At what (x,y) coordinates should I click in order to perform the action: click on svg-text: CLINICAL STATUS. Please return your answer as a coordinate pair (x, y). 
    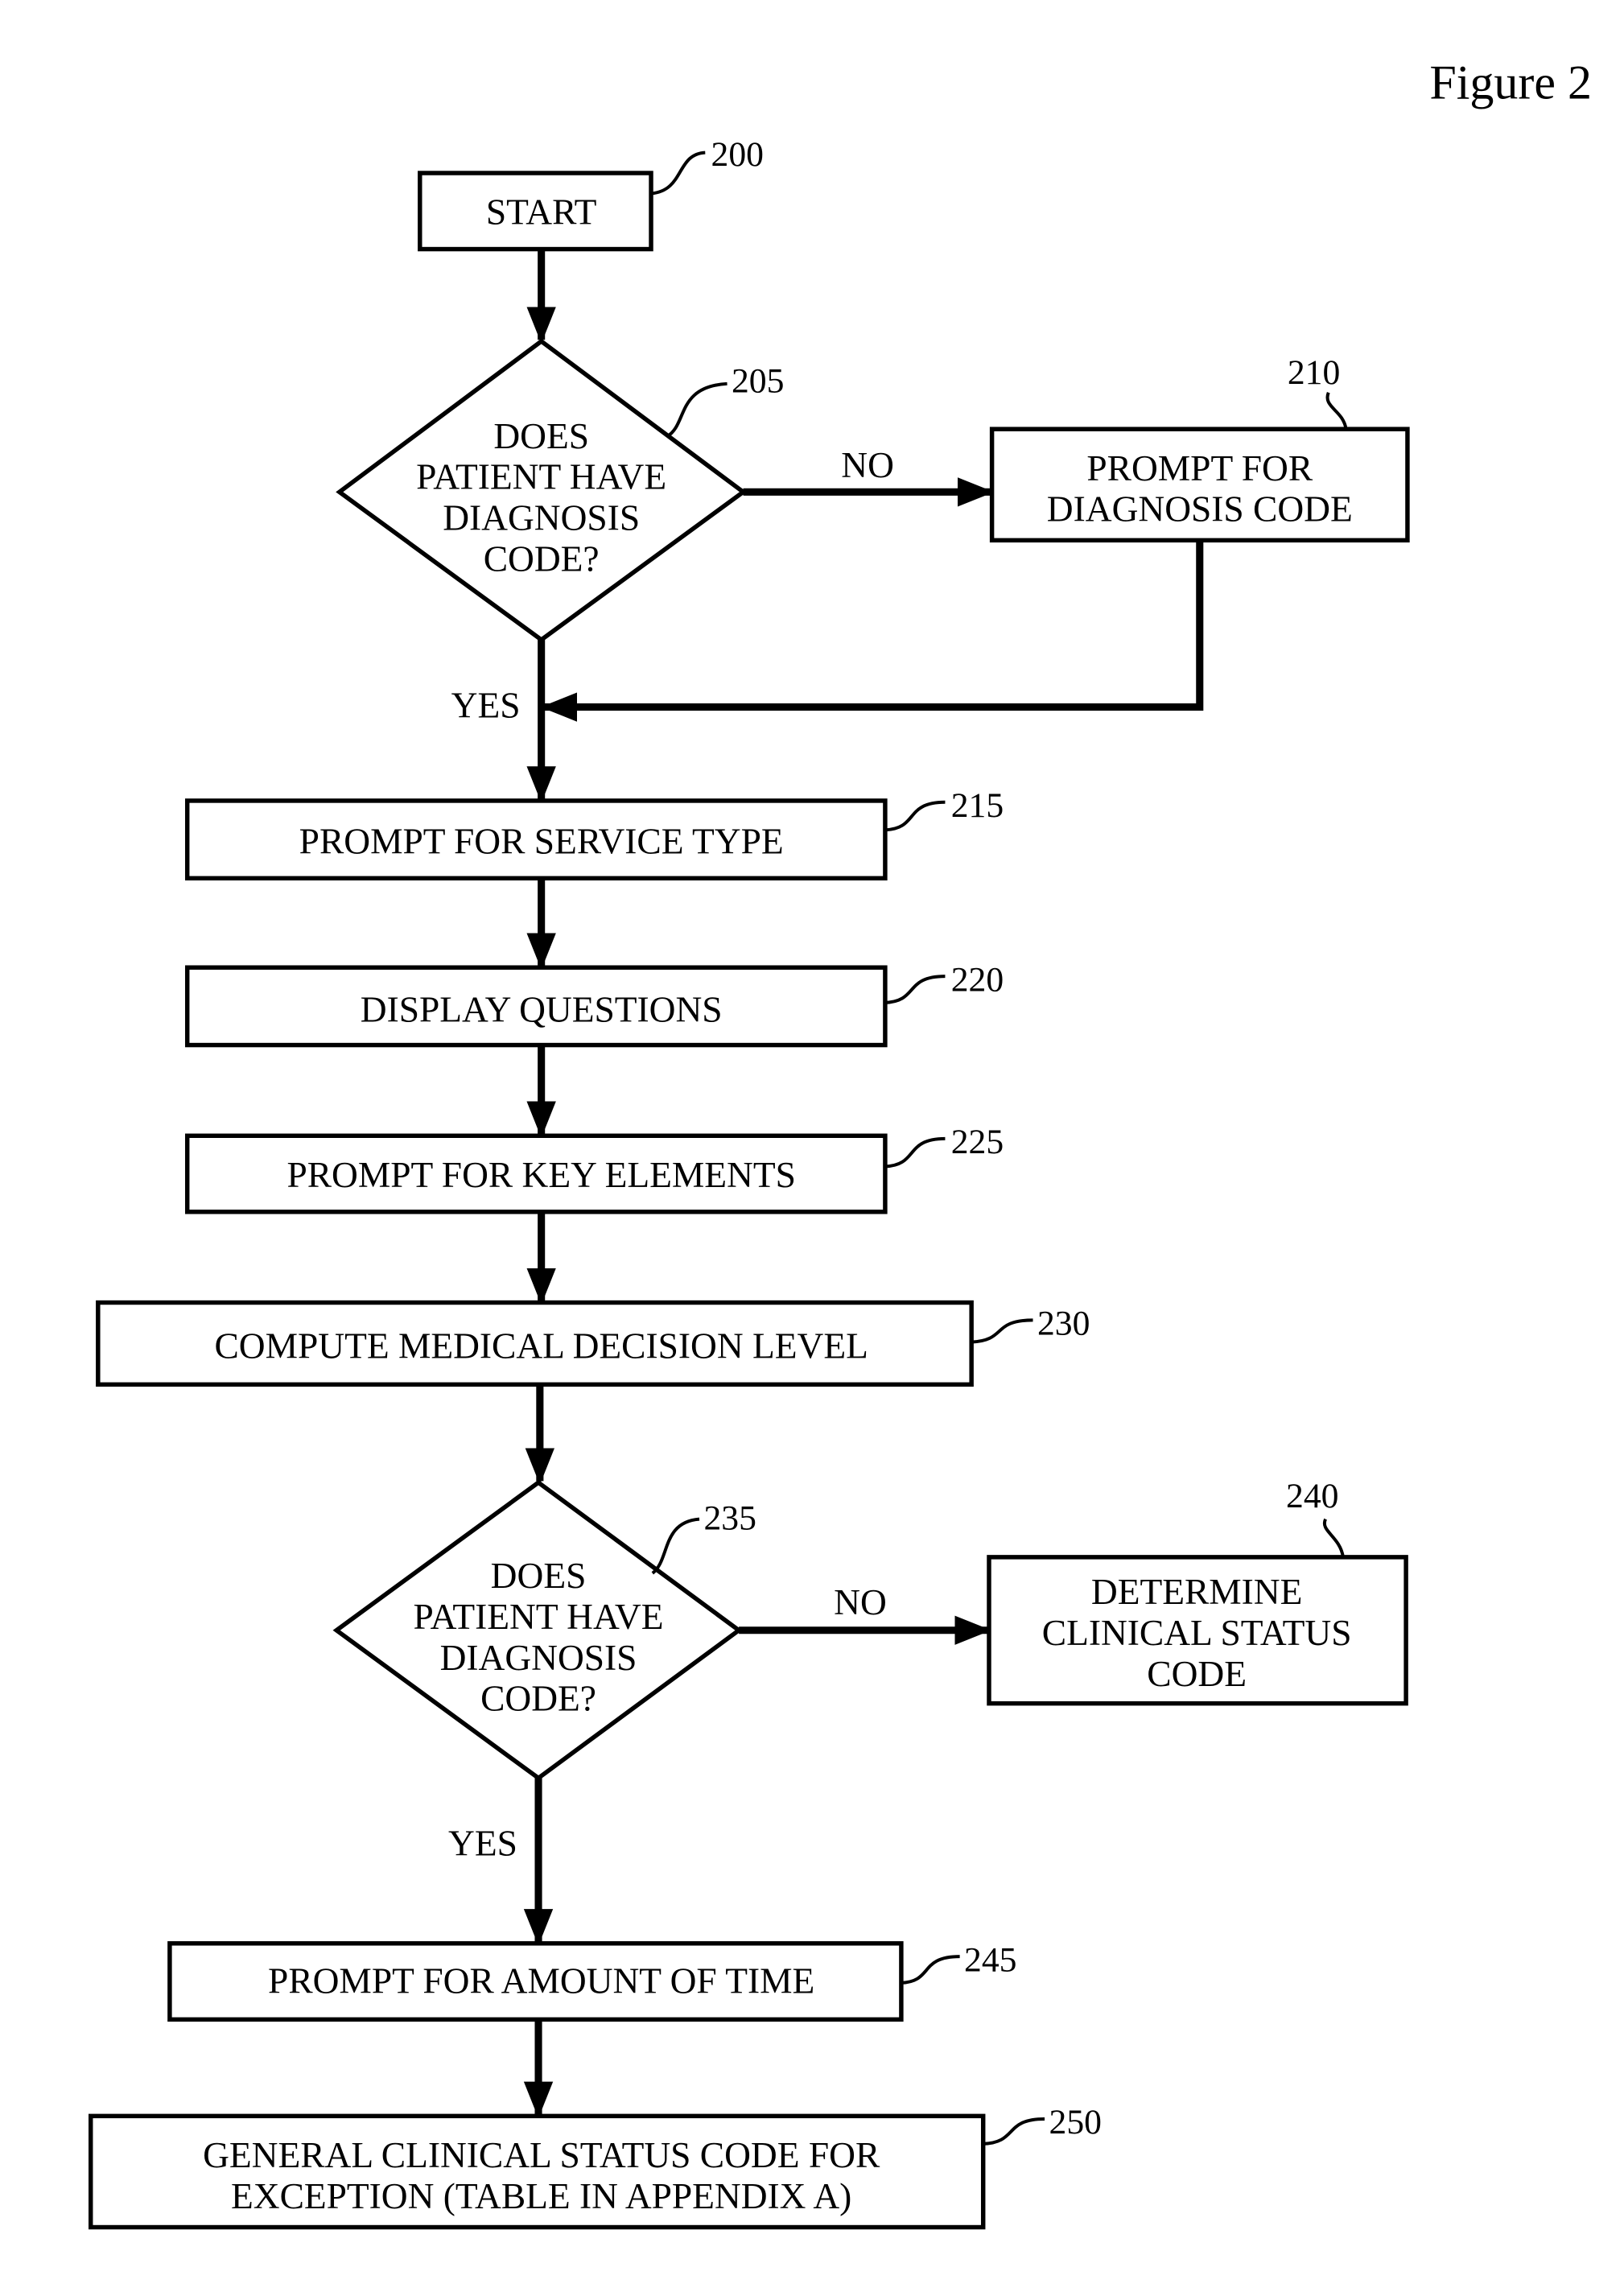
    Looking at the image, I should click on (1197, 1632).